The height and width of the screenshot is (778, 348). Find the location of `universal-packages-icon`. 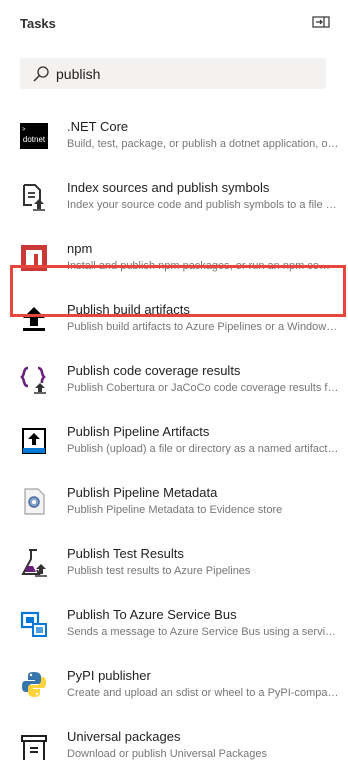

universal-packages-icon is located at coordinates (34, 747).